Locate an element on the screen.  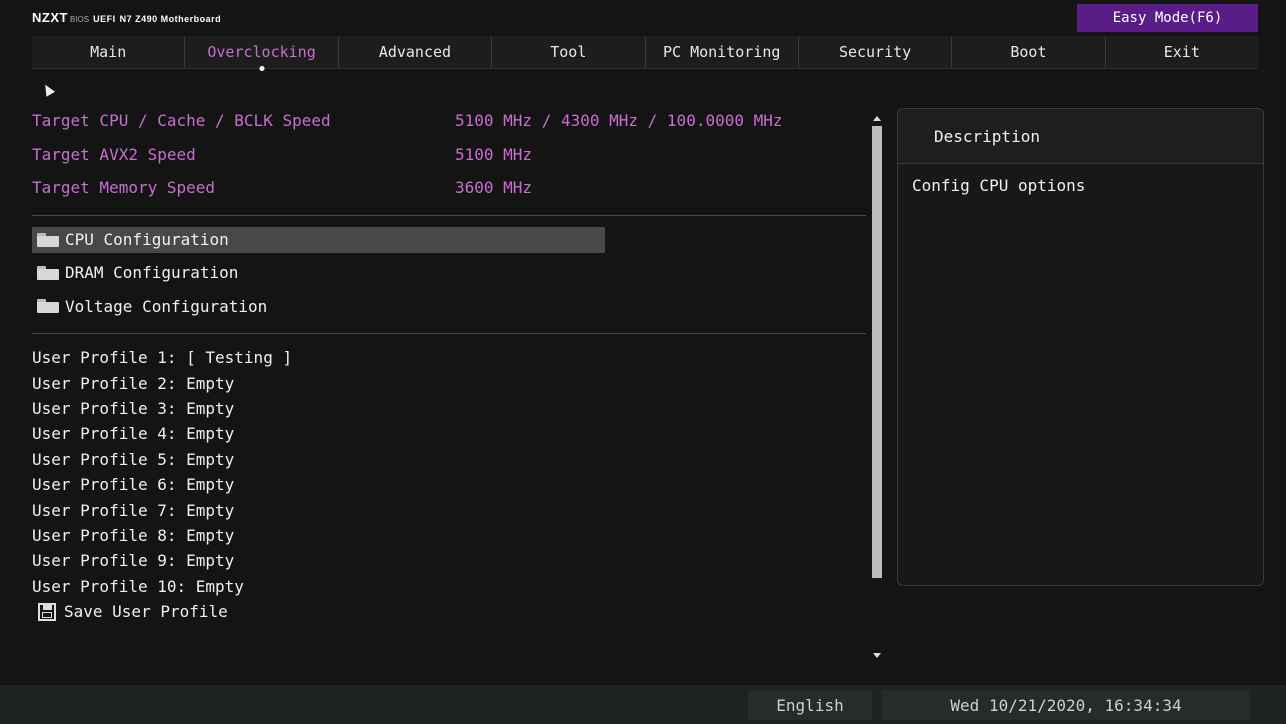
save-user-profile-button: Save User Profile is located at coordinates (449, 611).